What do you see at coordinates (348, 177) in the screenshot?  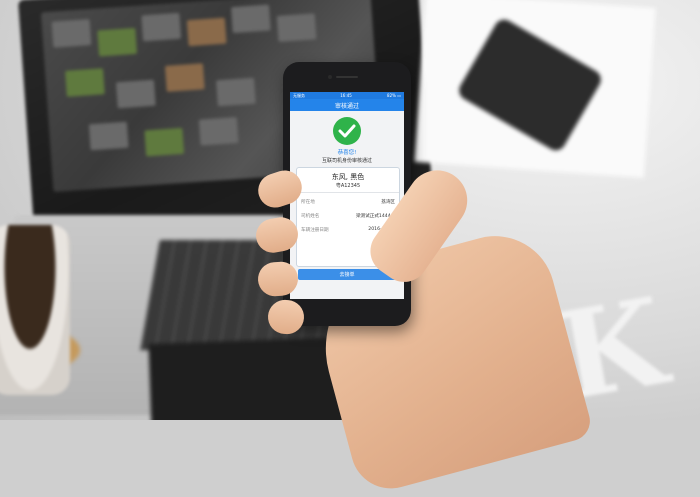 I see `car-model: 东风, 黑色` at bounding box center [348, 177].